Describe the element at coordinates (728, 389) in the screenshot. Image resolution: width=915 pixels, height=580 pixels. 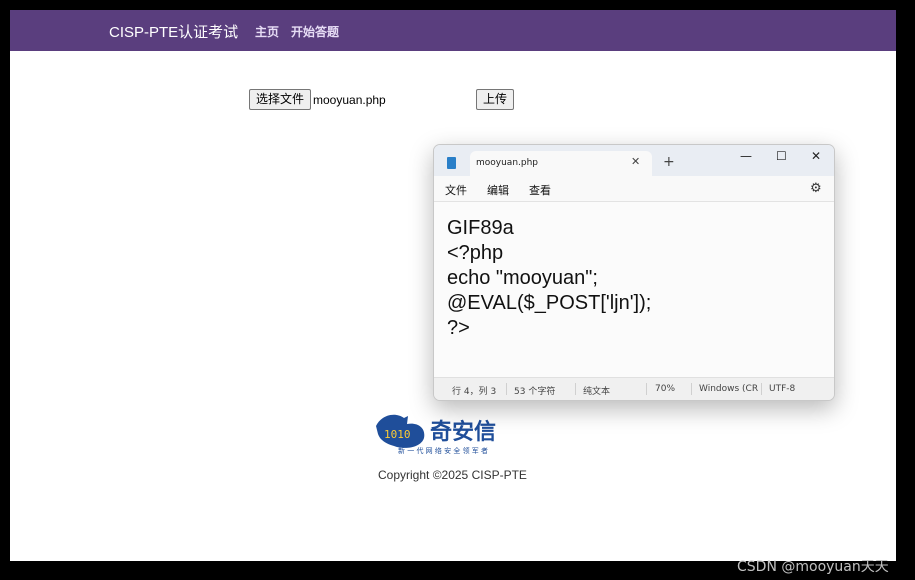
I see `status-line-ending: Windows (CR` at that location.